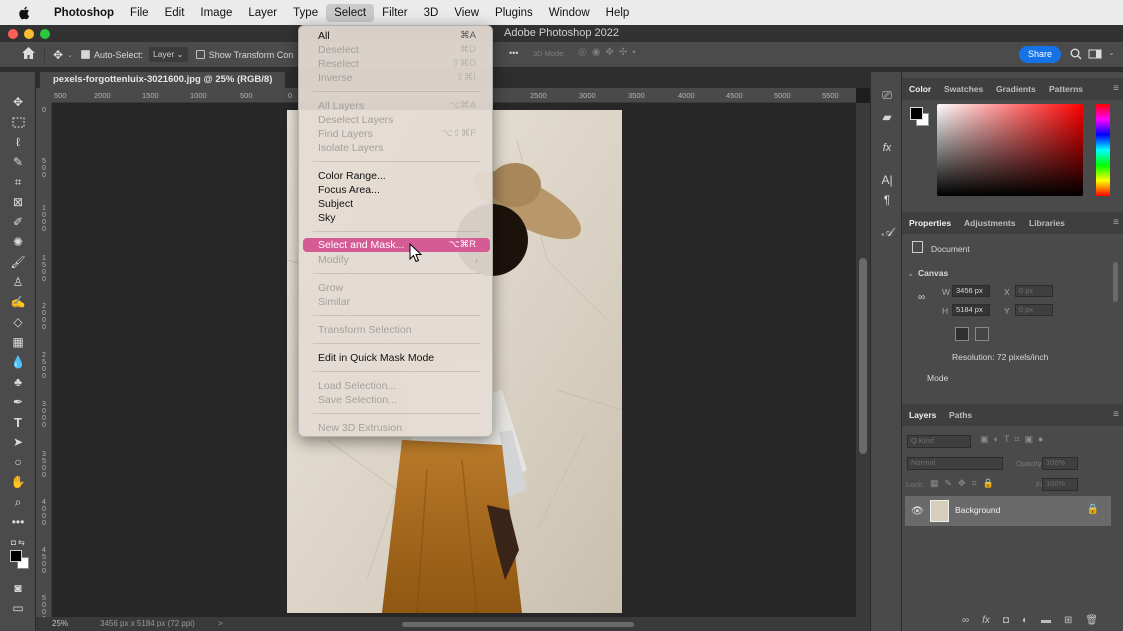  Describe the element at coordinates (1016, 89) in the screenshot. I see `tab-gradients: Gradients` at that location.